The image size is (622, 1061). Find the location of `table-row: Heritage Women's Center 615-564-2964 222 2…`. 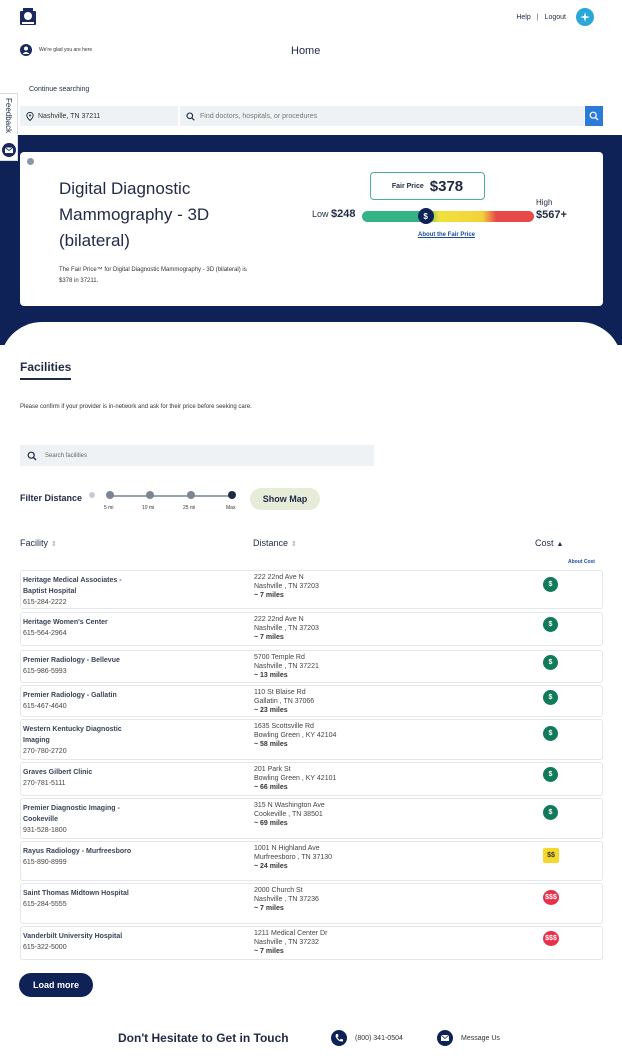

table-row: Heritage Women's Center 615-564-2964 222 2… is located at coordinates (311, 629).